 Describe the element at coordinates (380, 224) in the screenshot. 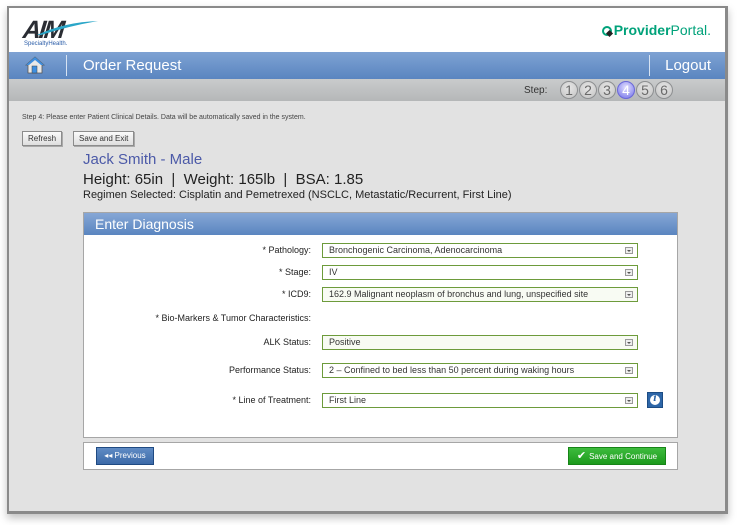

I see `panel-title: Enter Diagnosis` at that location.